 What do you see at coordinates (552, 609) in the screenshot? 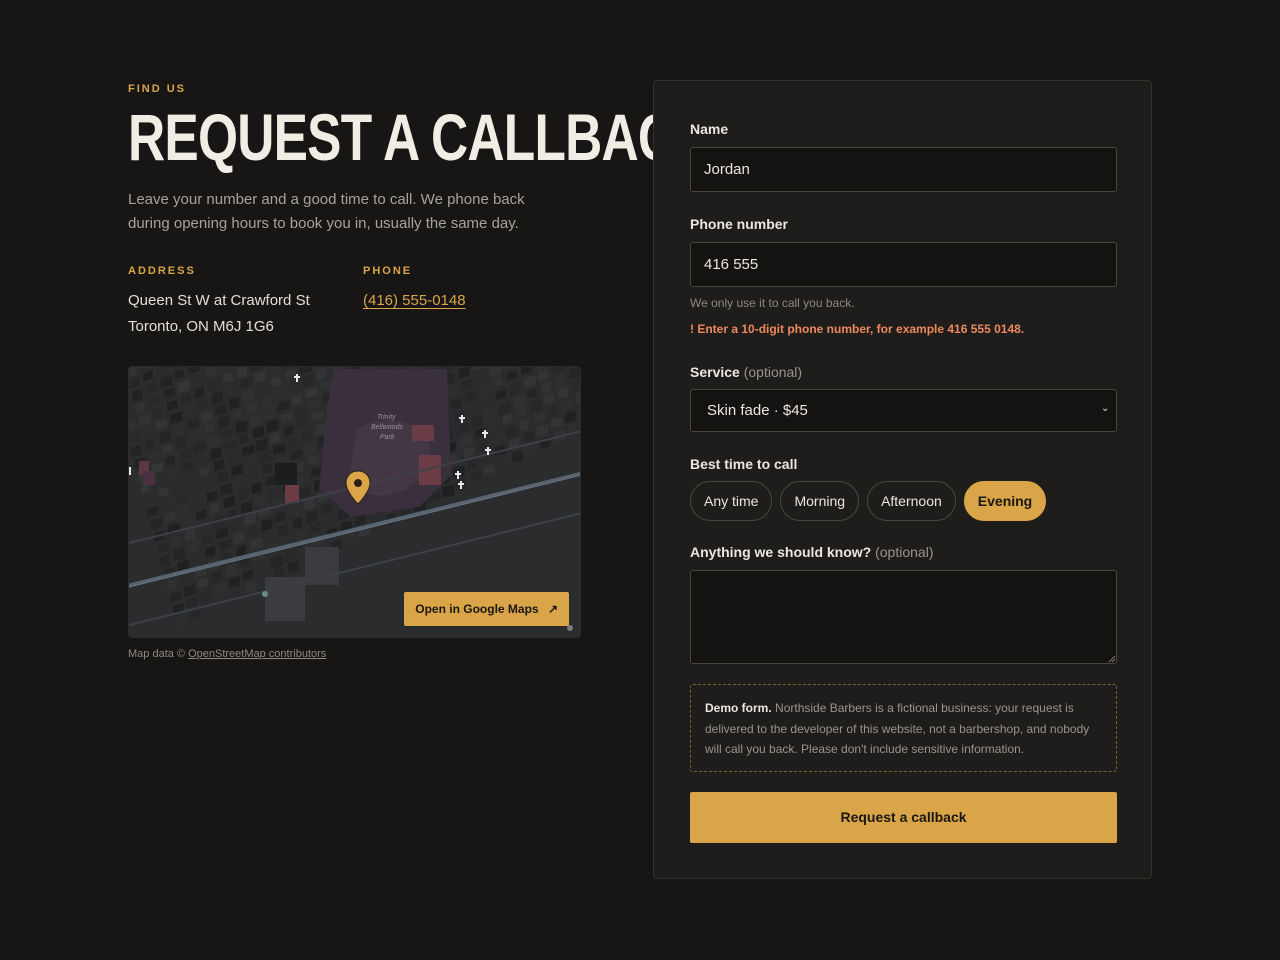
I see `external-link-arrow-icon: ↗` at bounding box center [552, 609].